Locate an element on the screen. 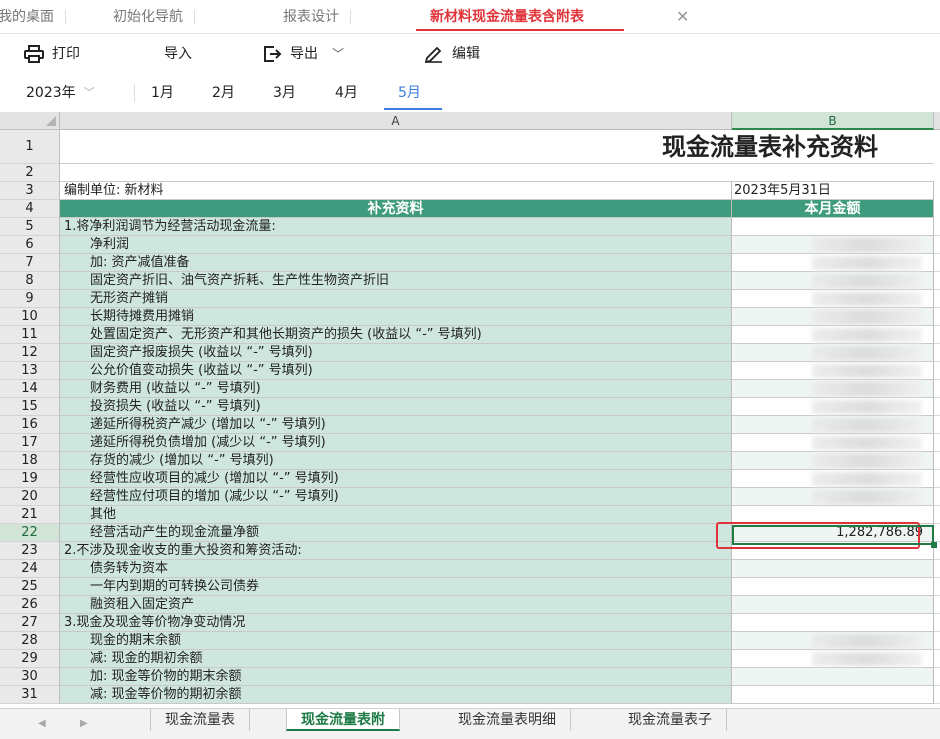 The image size is (940, 739). sheet-tab-cash-flow: 现金流量表 is located at coordinates (200, 720).